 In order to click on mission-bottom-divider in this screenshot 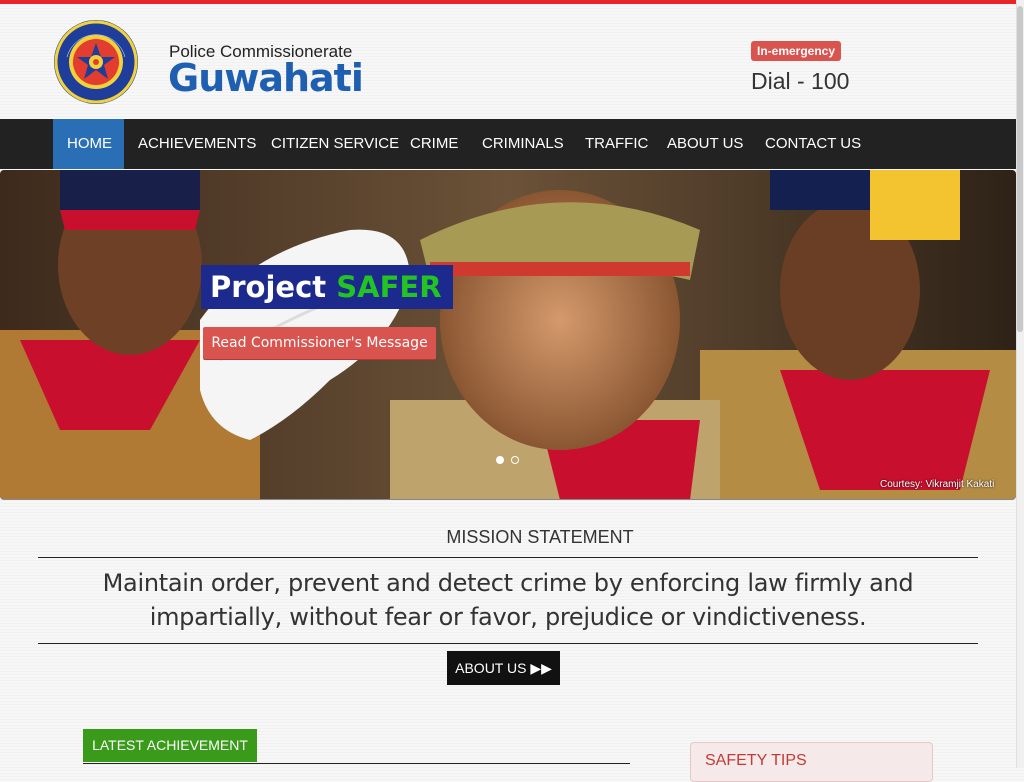, I will do `click(508, 643)`.